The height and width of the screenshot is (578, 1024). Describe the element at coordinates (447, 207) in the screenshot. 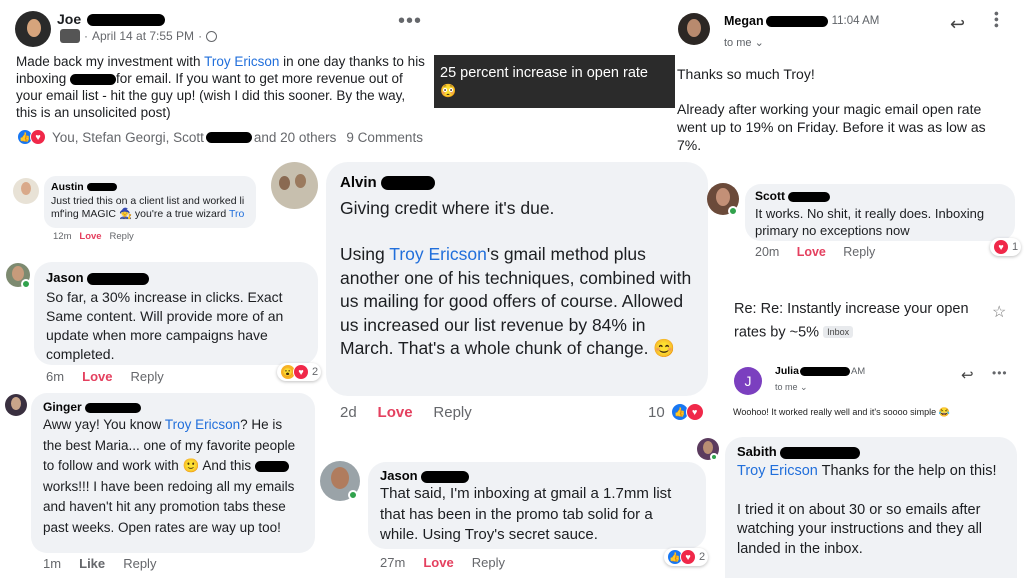

I see `alvin-line1: Giving credit where it's due.` at that location.